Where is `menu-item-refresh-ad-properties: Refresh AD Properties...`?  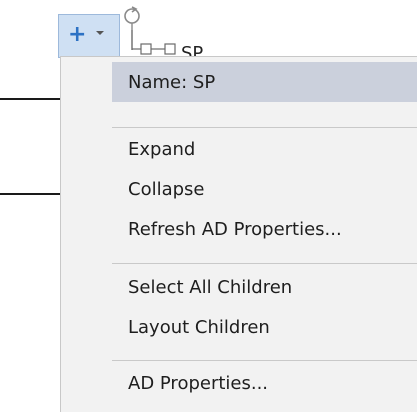
menu-item-refresh-ad-properties: Refresh AD Properties... is located at coordinates (264, 229).